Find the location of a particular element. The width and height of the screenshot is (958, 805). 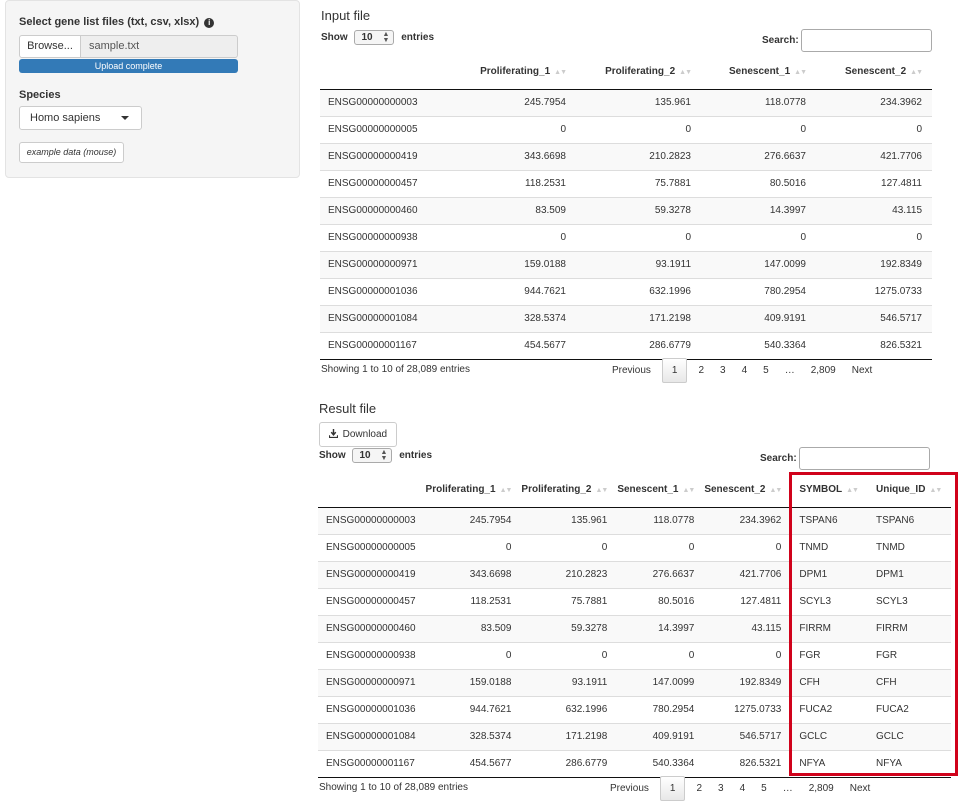

table-cell: ENSG00000000005 is located at coordinates (372, 547).